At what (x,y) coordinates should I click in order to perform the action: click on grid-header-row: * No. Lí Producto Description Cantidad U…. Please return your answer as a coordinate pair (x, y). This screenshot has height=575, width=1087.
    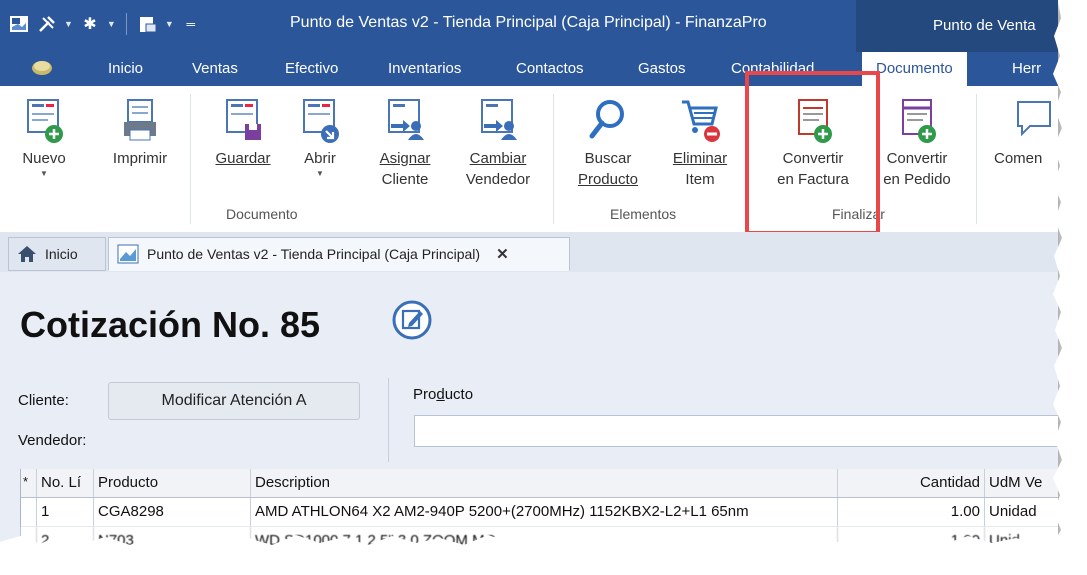
    Looking at the image, I should click on (539, 483).